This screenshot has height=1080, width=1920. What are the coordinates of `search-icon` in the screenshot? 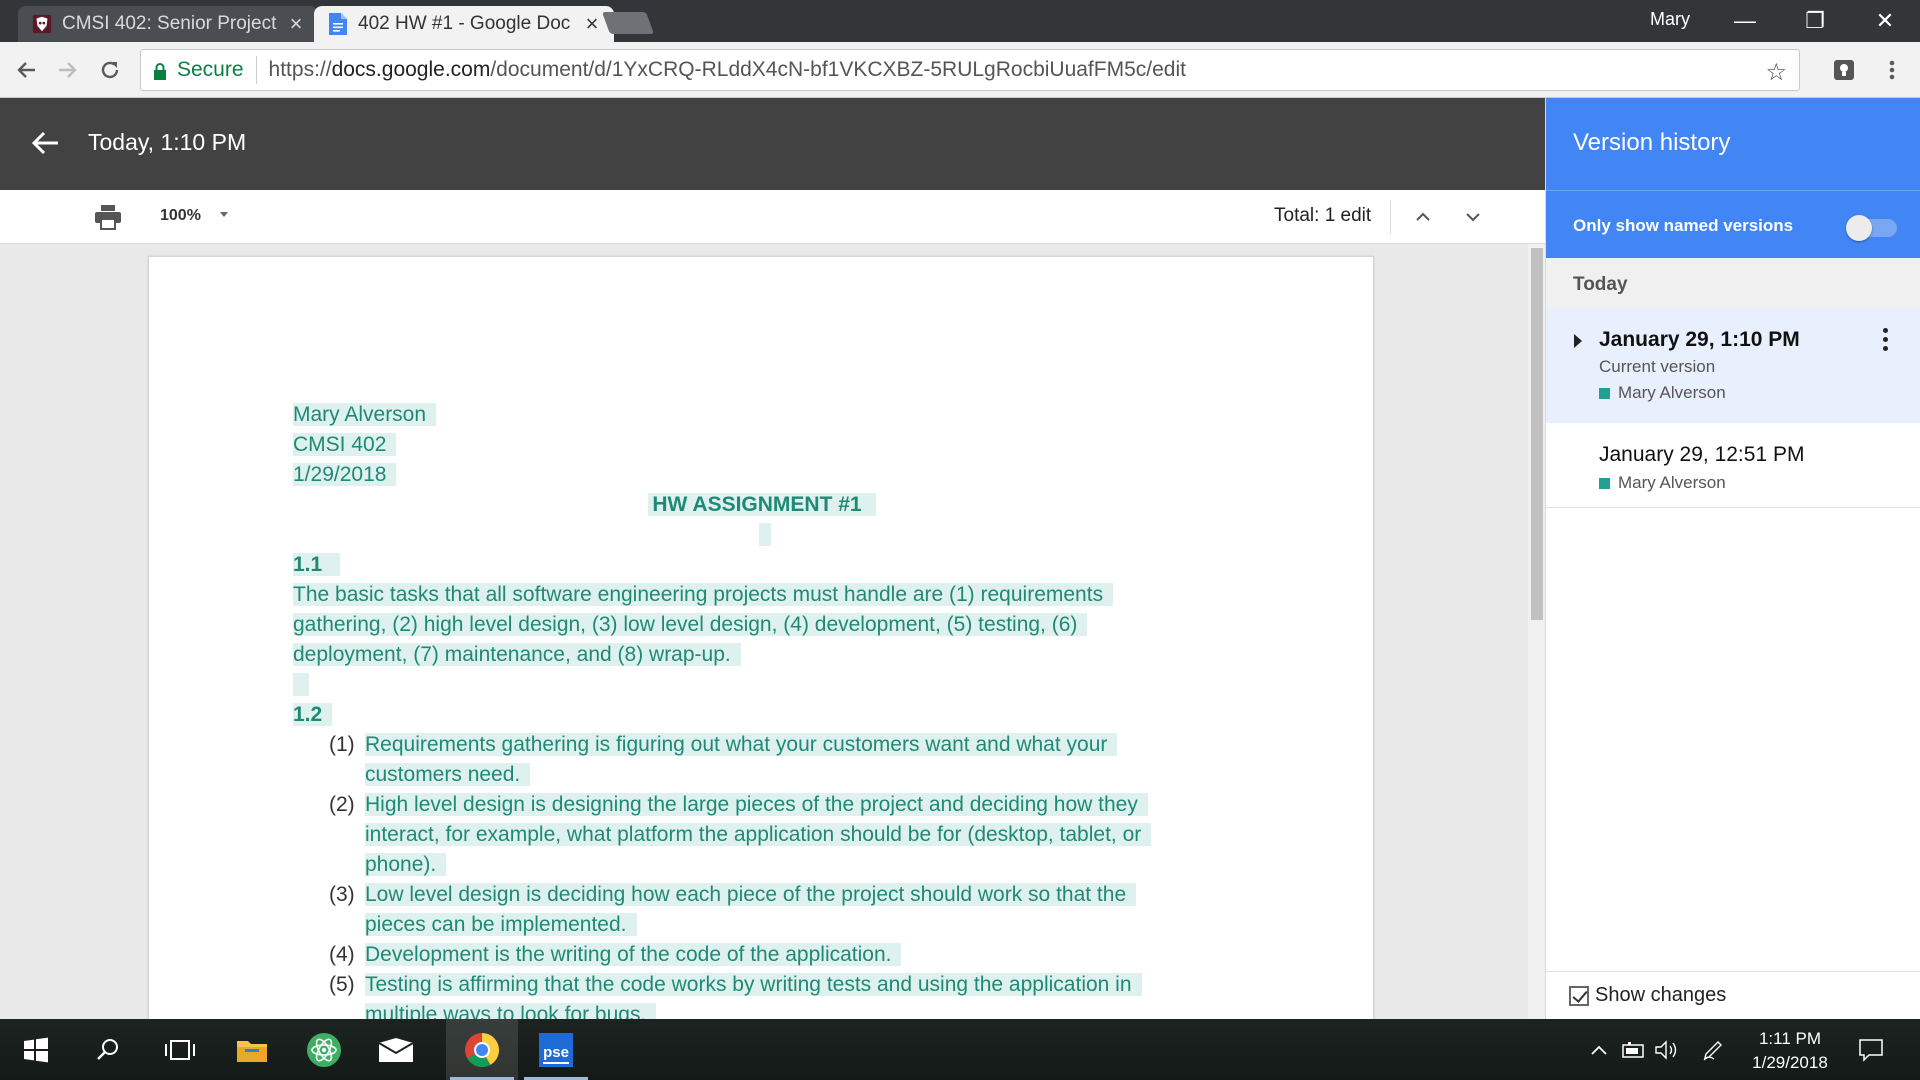 It's located at (108, 1049).